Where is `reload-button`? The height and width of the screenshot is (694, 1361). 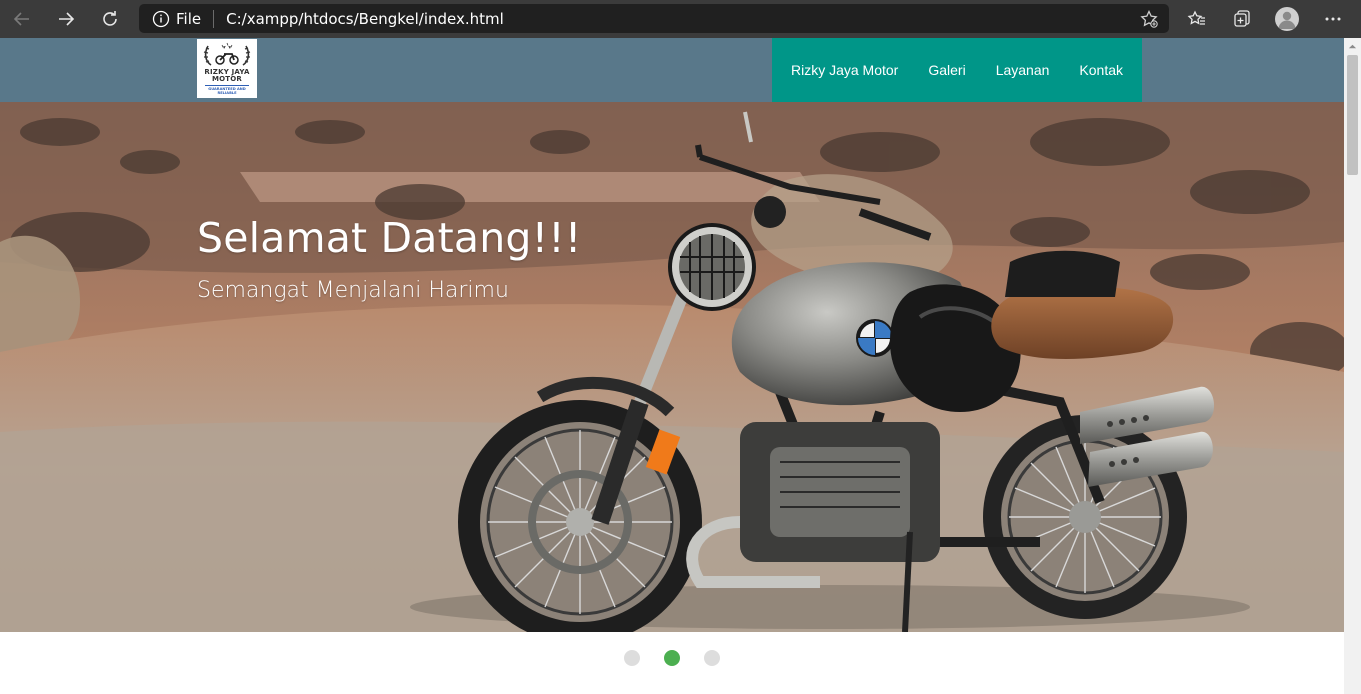
reload-button is located at coordinates (110, 19).